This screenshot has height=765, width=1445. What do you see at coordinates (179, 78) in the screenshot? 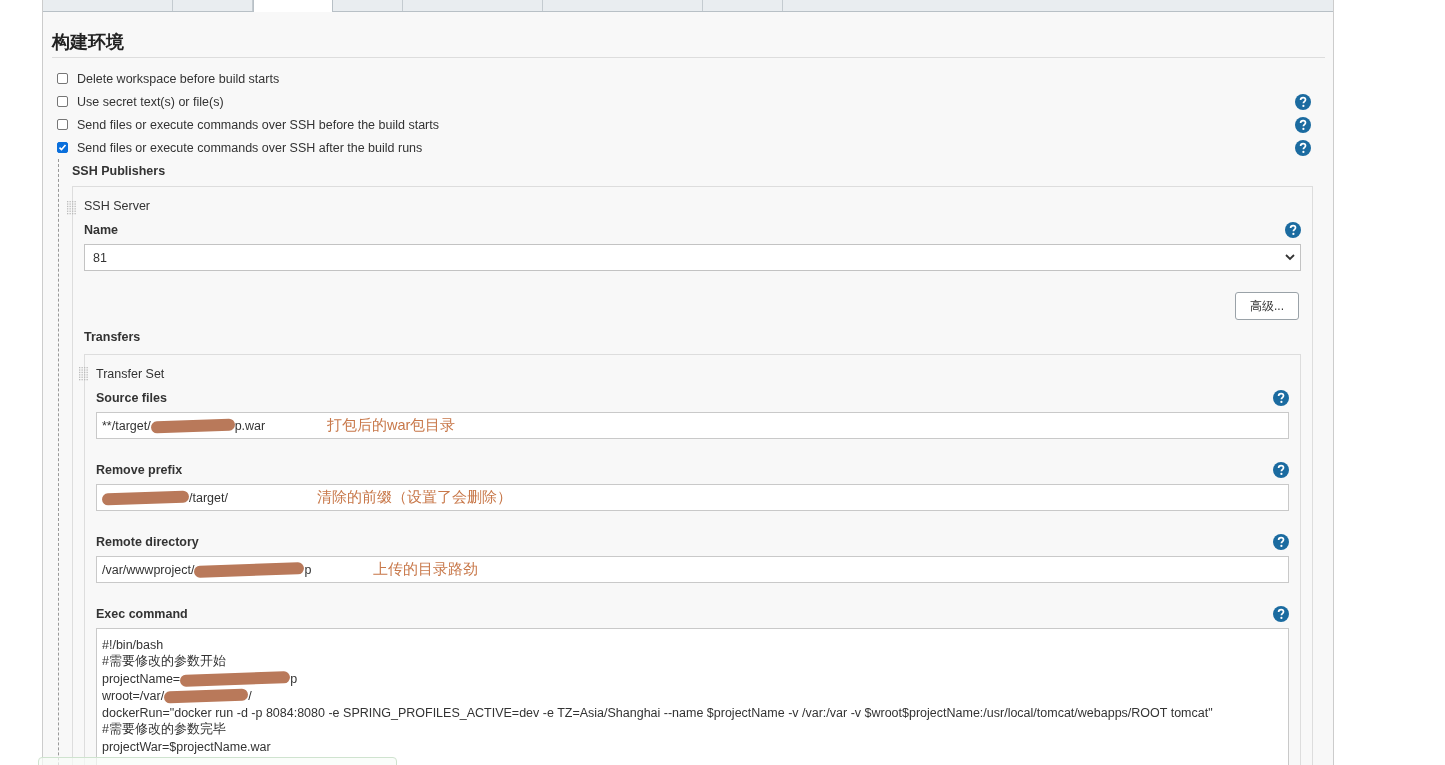
I see `checkbox-label: Delete workspace before build starts` at bounding box center [179, 78].